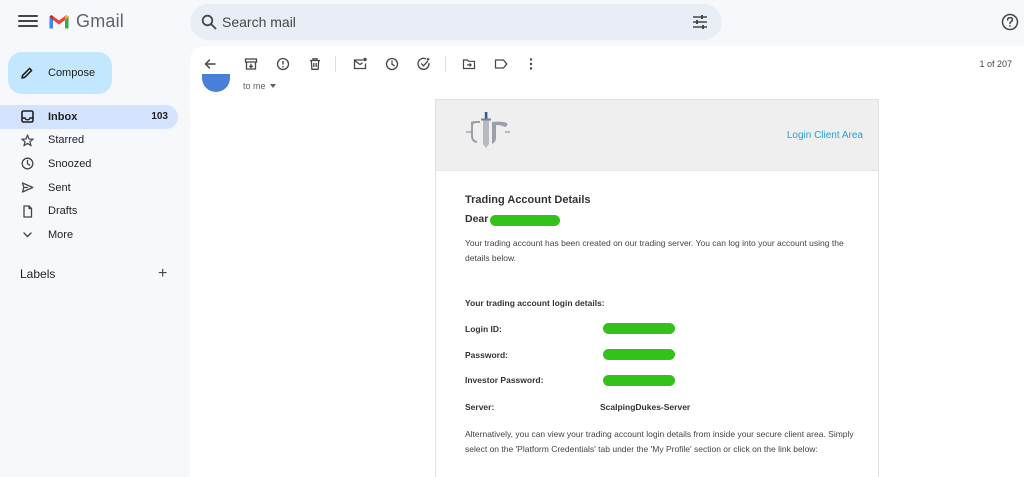  What do you see at coordinates (483, 329) in the screenshot?
I see `login-id-label: Login ID:` at bounding box center [483, 329].